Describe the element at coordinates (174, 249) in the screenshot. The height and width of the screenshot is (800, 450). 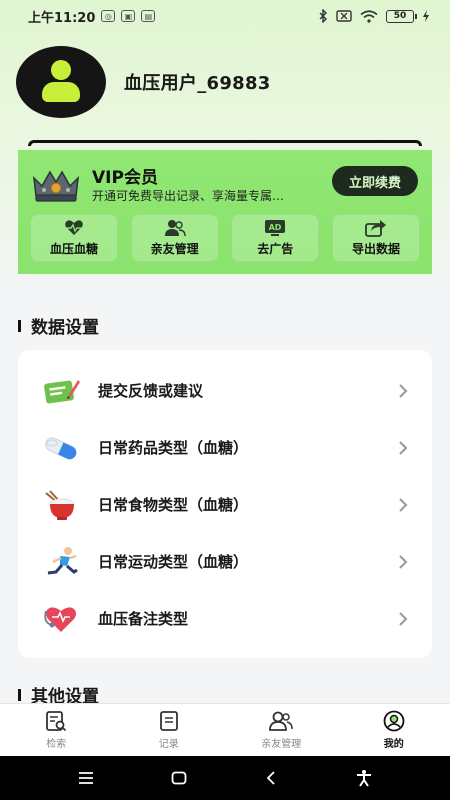
I see `feature-label: 亲友管理` at that location.